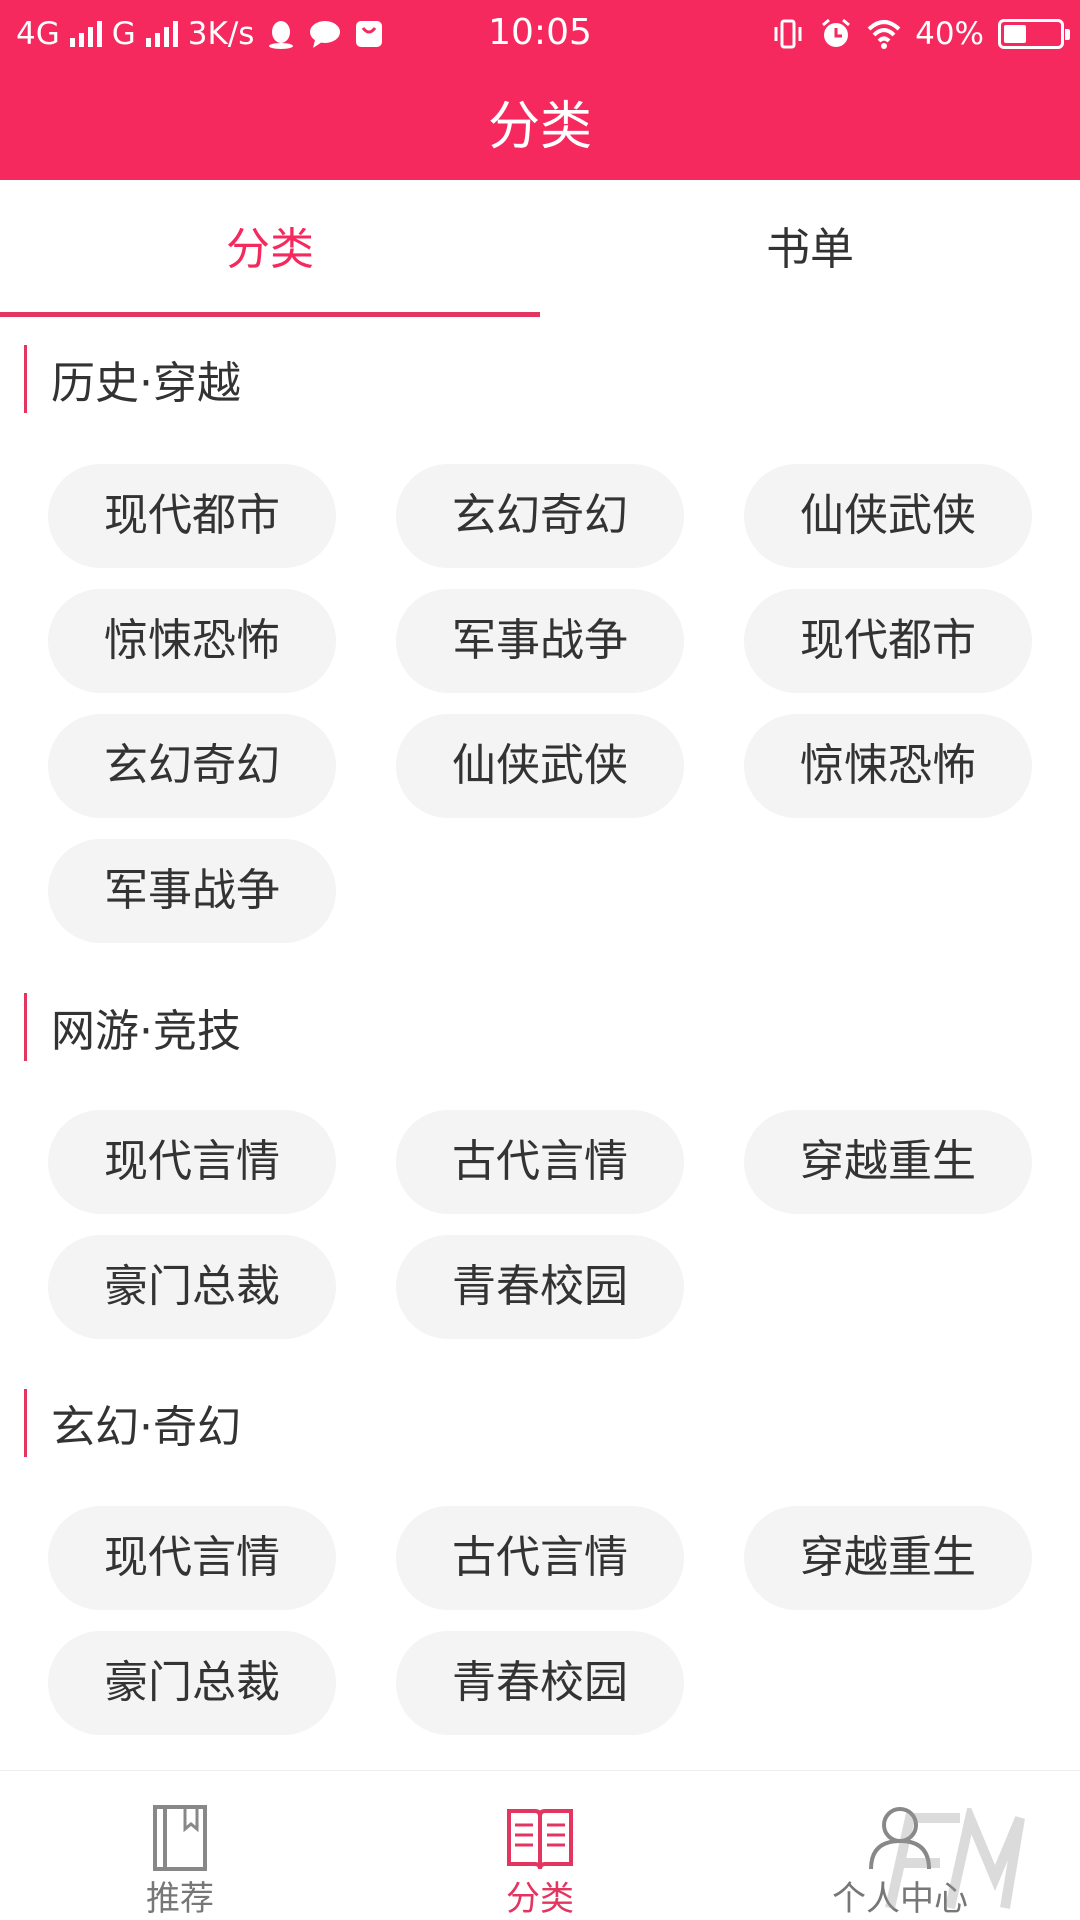 The width and height of the screenshot is (1080, 1920). I want to click on section-title: 网游·竞技, so click(146, 1031).